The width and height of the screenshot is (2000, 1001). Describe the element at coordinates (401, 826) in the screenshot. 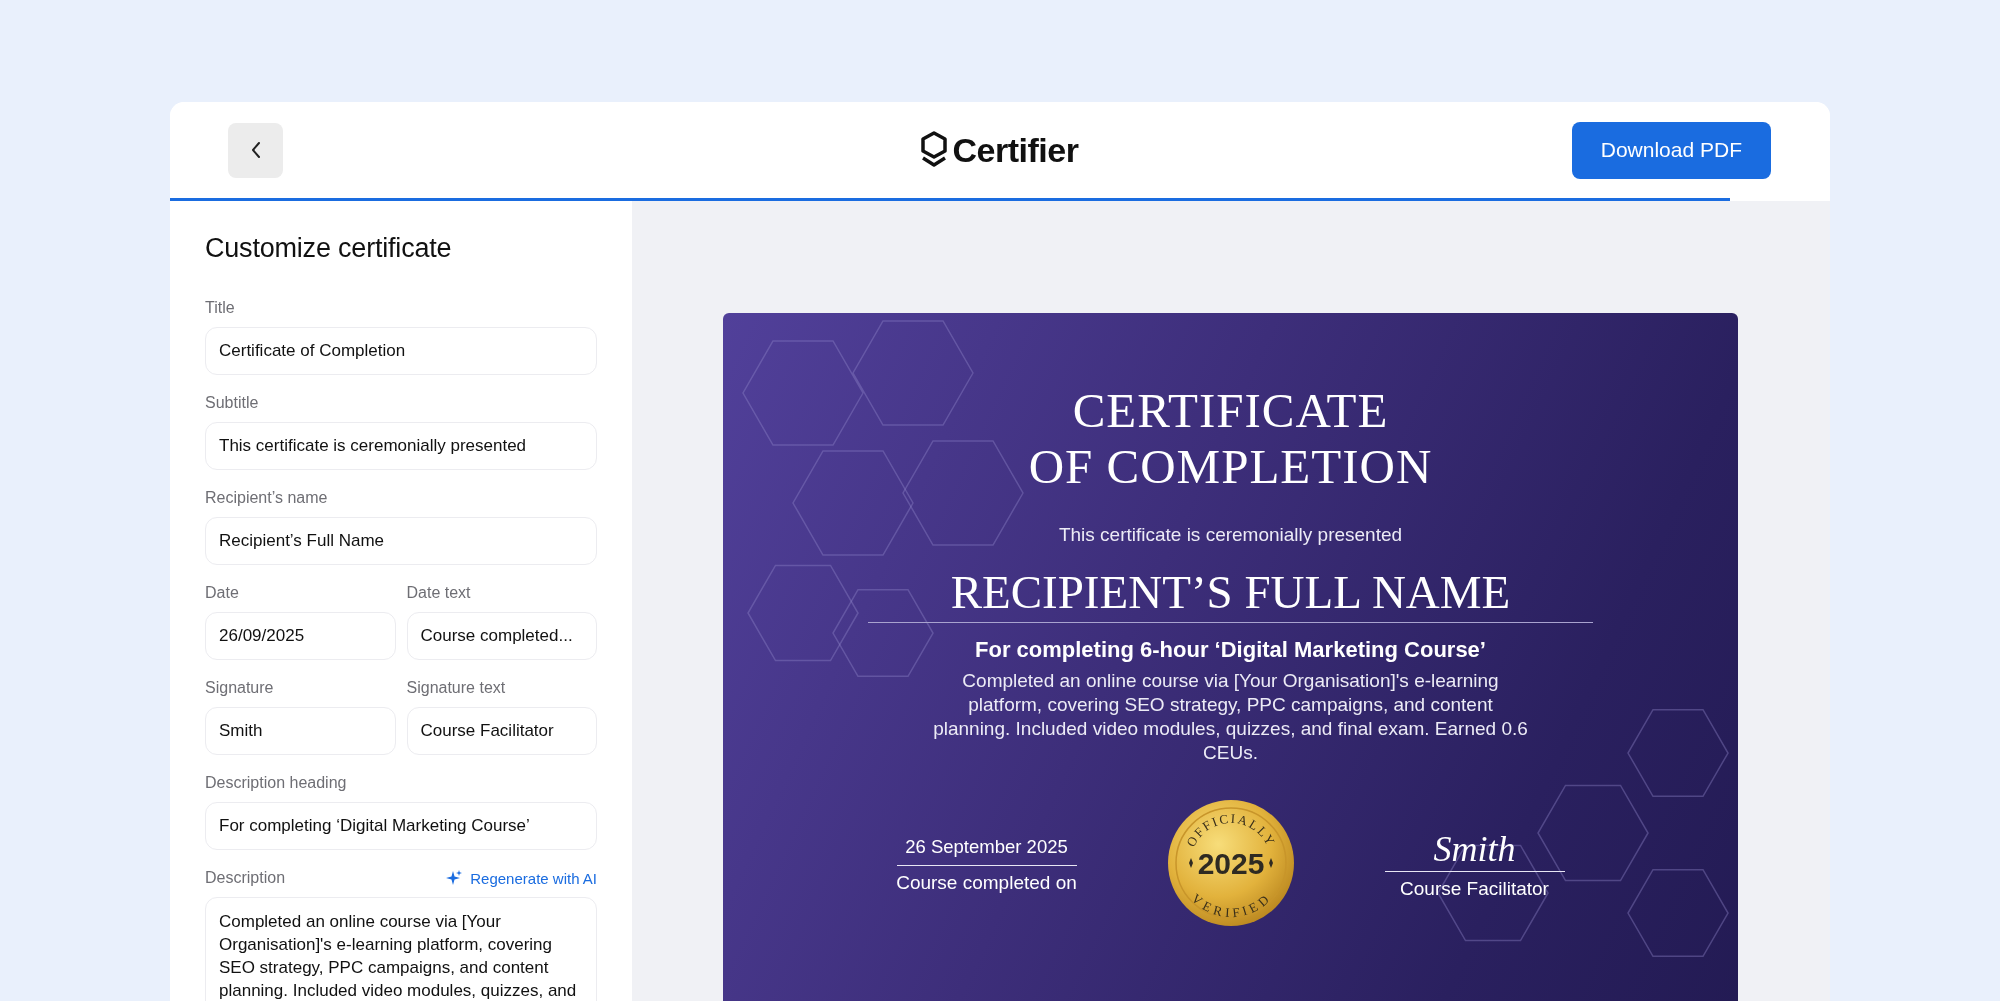

I see `text-input: For completing ‘Digital Marketing Course’` at that location.